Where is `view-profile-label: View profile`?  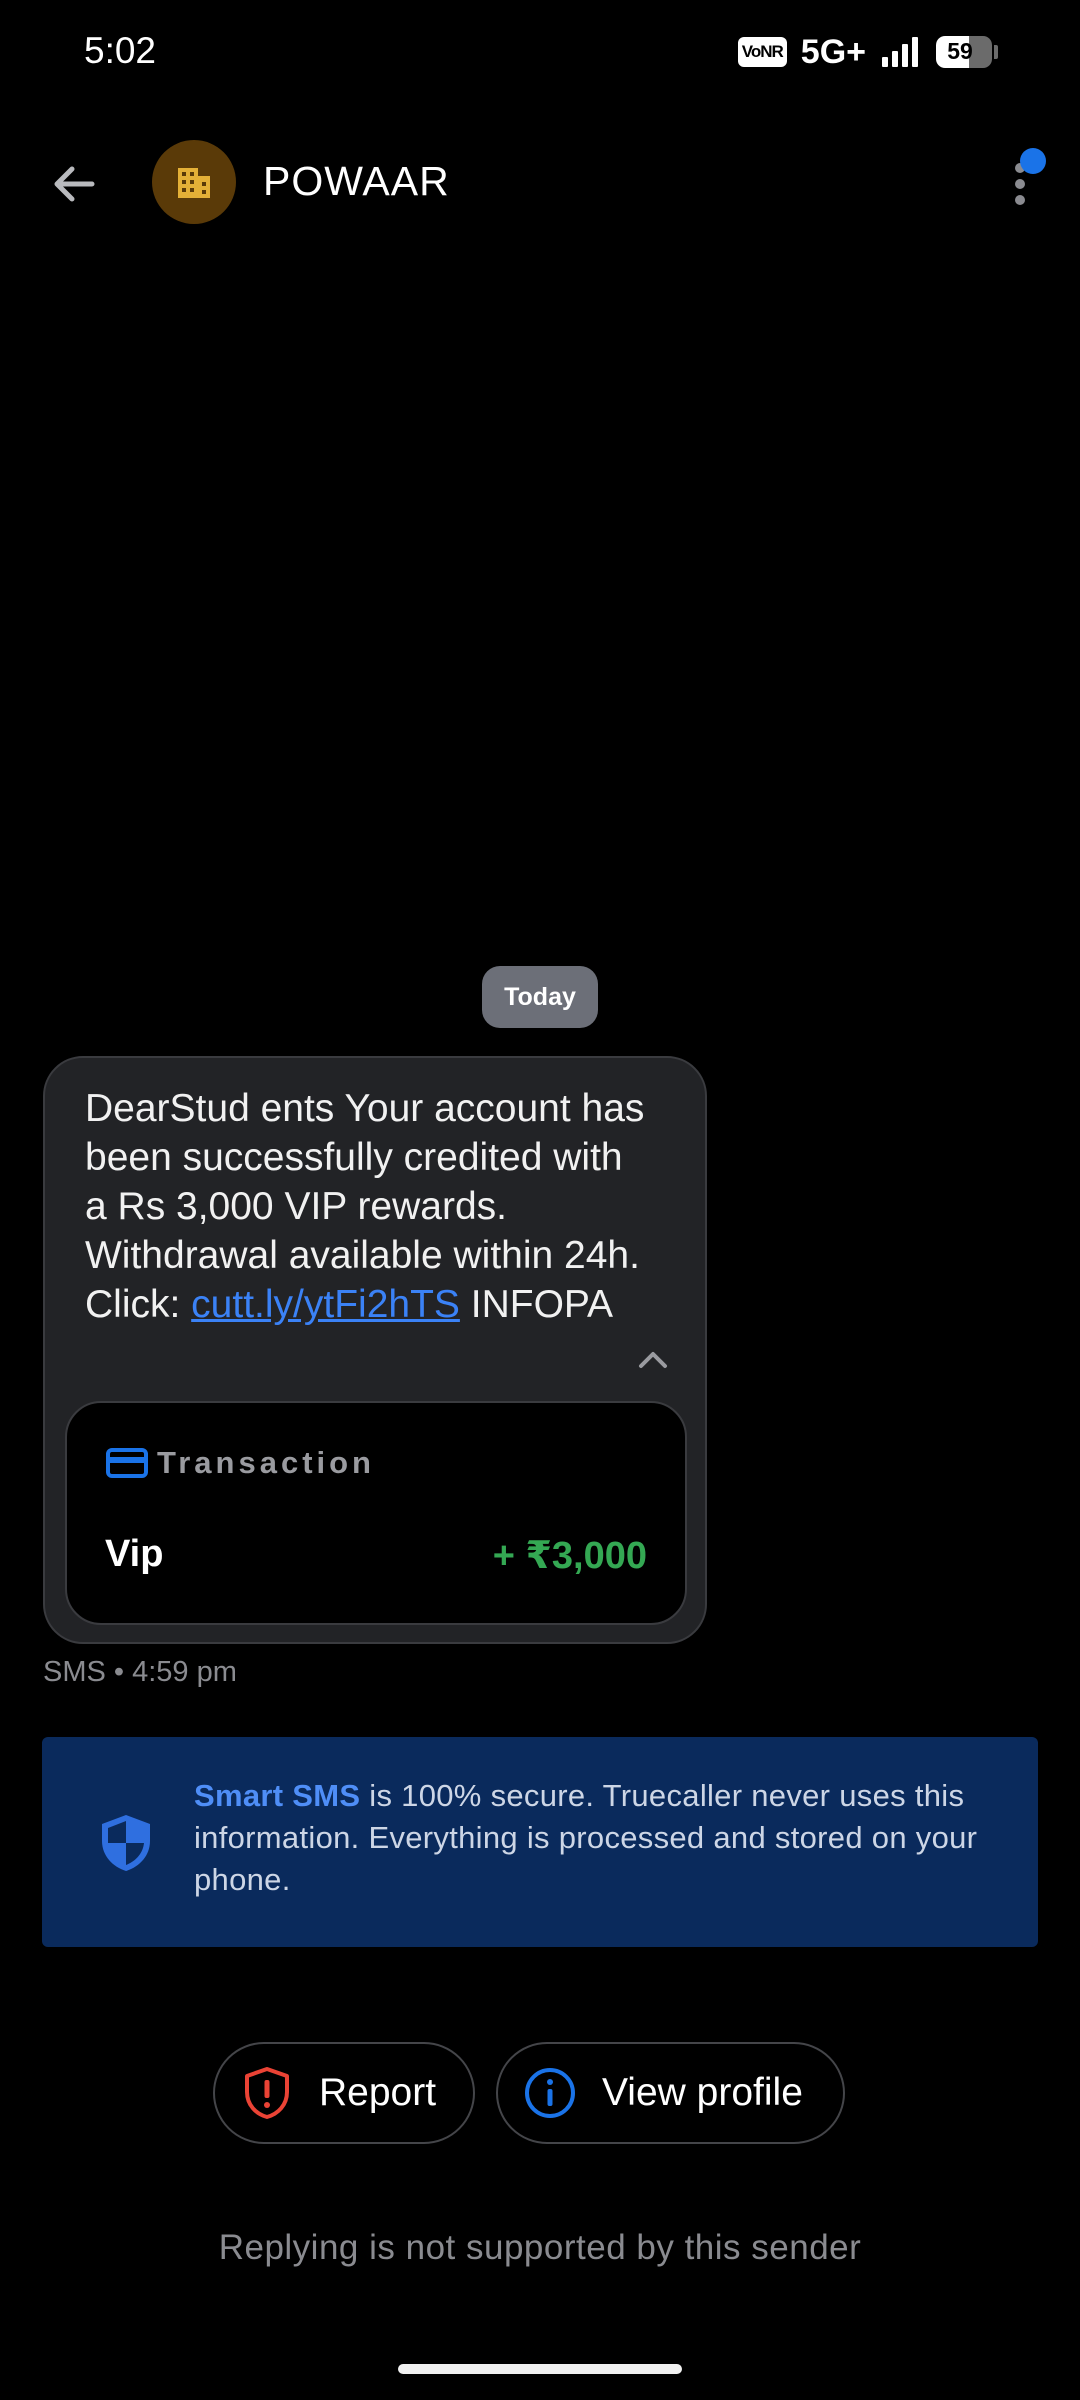 view-profile-label: View profile is located at coordinates (702, 2092).